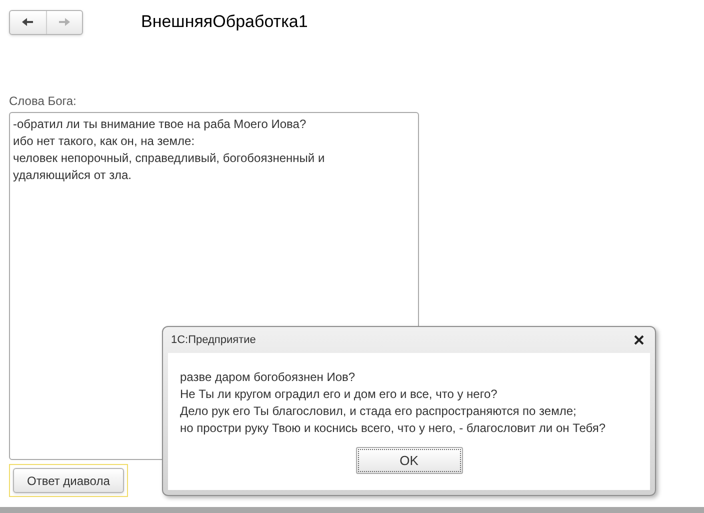  I want to click on dialog-title: 1С:Предприятие, so click(214, 340).